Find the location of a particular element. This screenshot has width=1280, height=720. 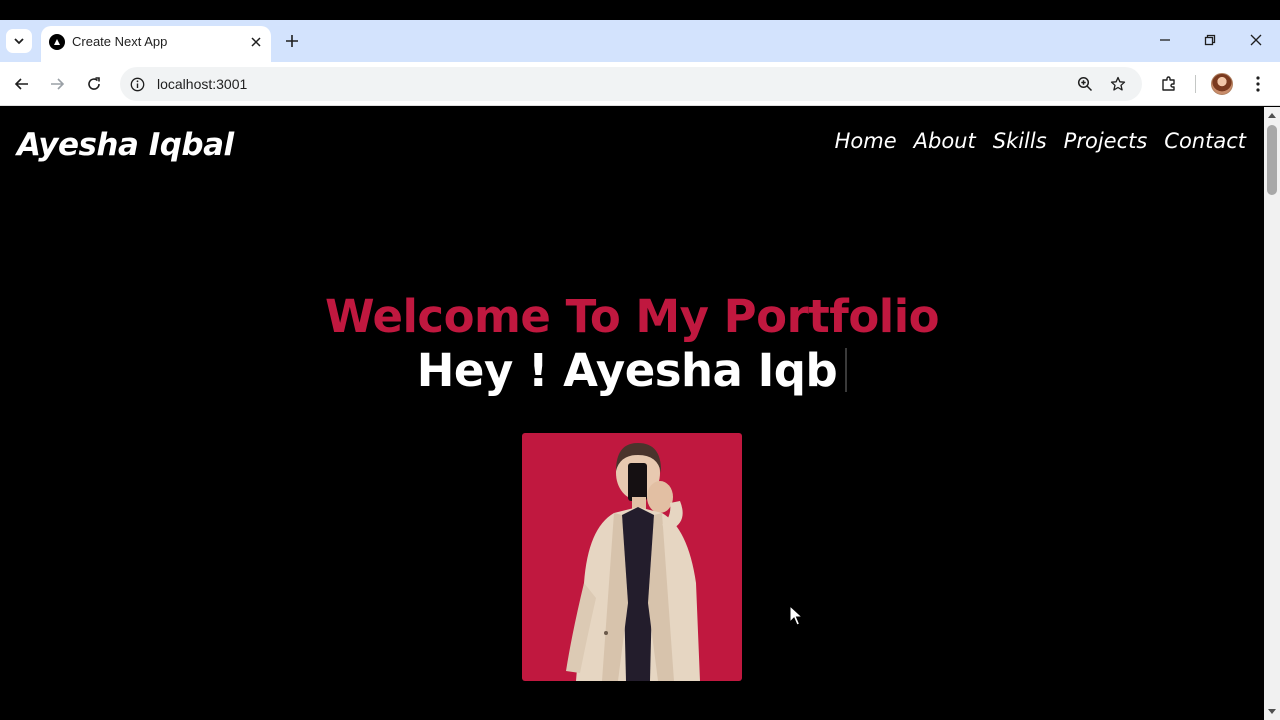

tab-search-button is located at coordinates (19, 41).